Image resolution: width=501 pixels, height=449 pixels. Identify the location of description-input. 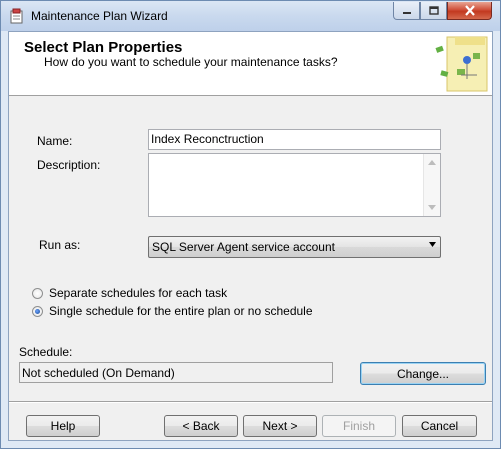
(294, 185).